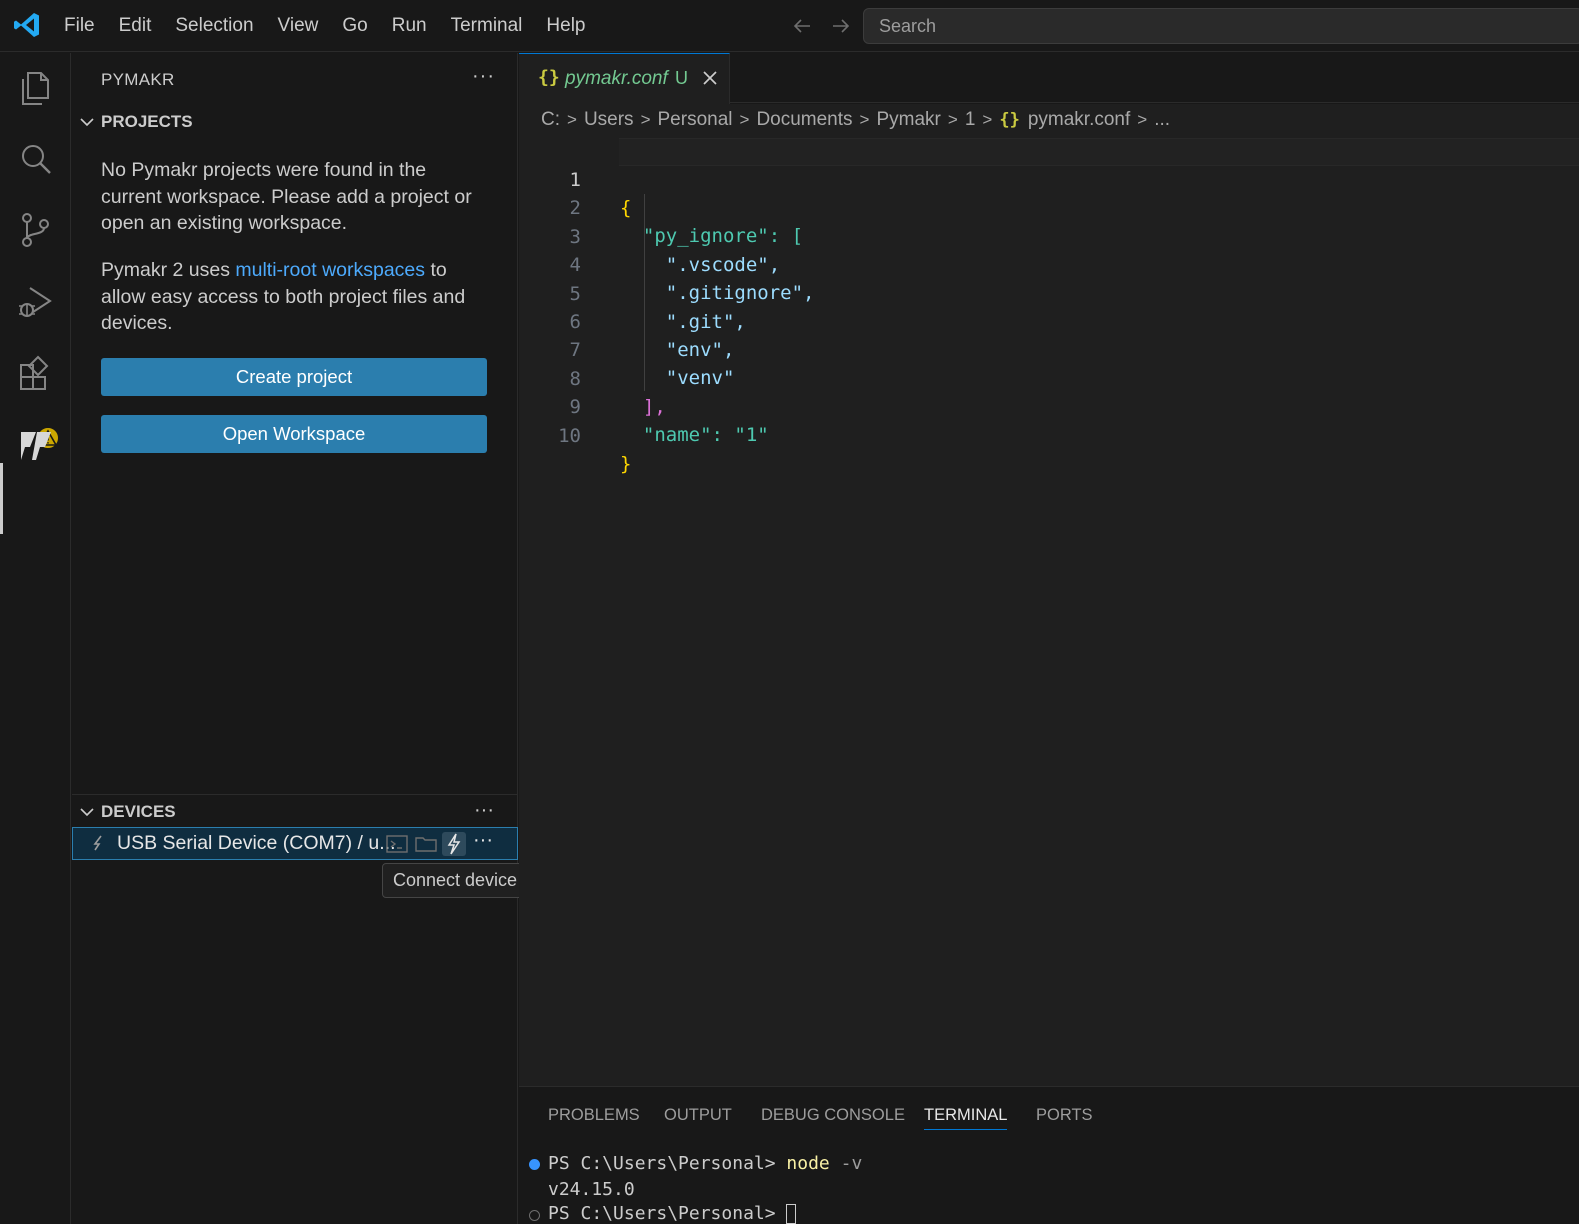 This screenshot has width=1579, height=1224. I want to click on code-line: 6 "env",, so click(627, 320).